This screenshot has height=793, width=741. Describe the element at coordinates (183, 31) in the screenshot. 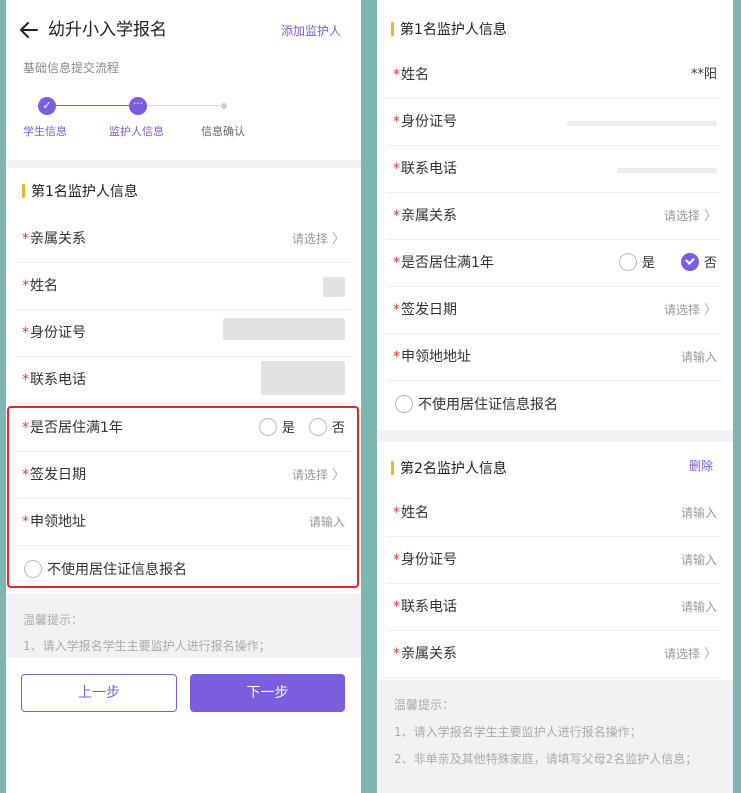

I see `header: 幼升小入学报名 添加监护人` at that location.